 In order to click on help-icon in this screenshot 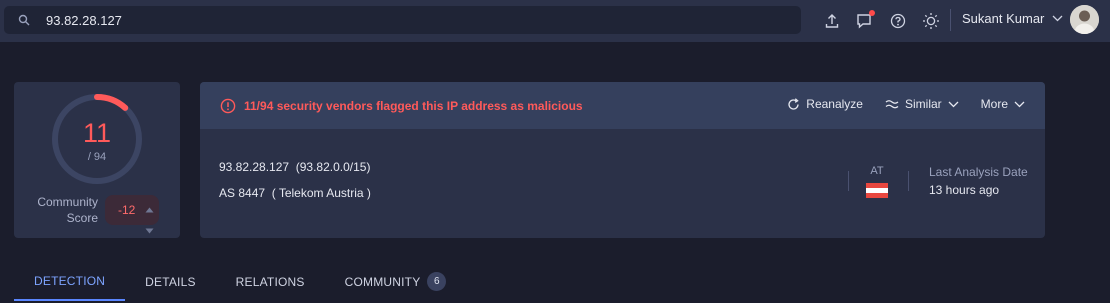, I will do `click(898, 21)`.